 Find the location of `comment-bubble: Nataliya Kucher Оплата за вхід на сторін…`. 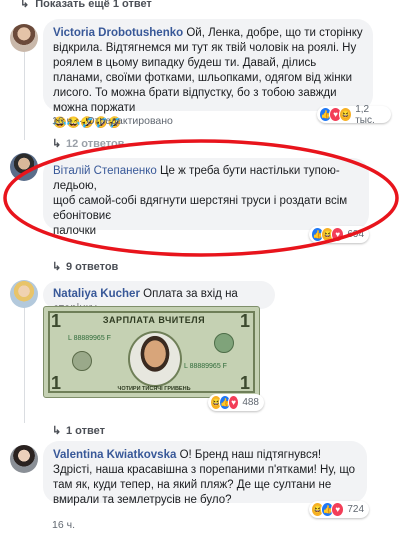

comment-bubble: Nataliya Kucher Оплата за вхід на сторін… is located at coordinates (159, 298).